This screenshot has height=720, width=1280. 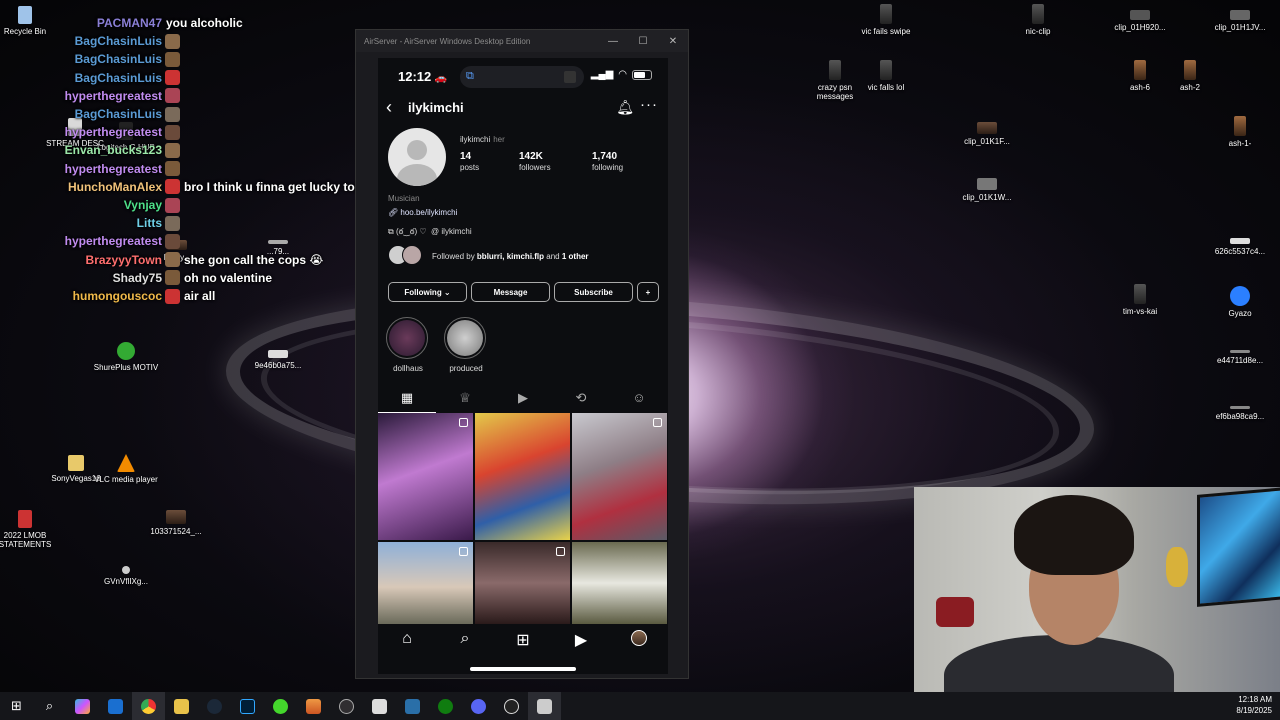 I want to click on subscribe-button: Subscribe, so click(x=593, y=292).